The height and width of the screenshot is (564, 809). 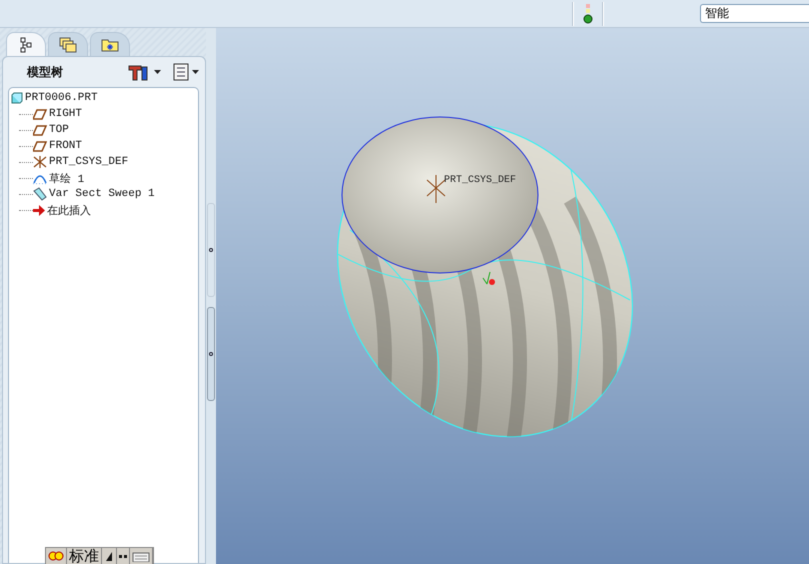 What do you see at coordinates (39, 210) in the screenshot?
I see `arrow-icon` at bounding box center [39, 210].